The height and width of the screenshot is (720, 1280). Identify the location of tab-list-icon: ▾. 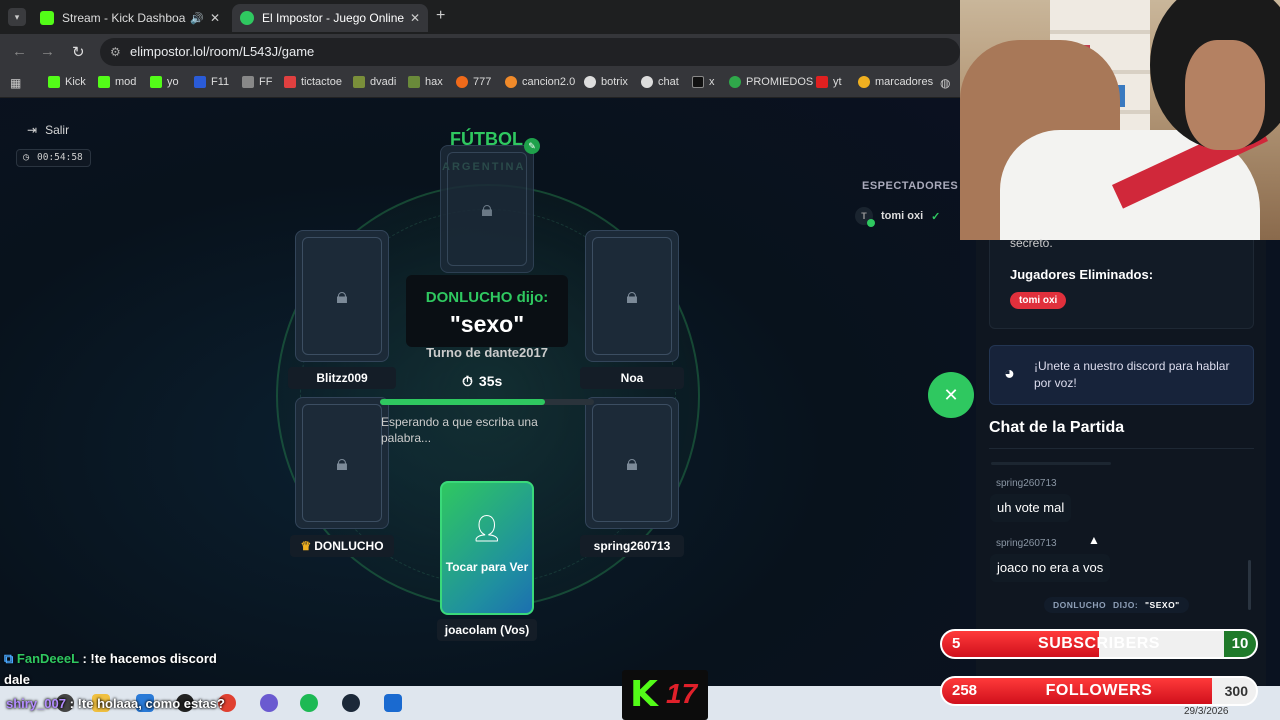
(17, 17).